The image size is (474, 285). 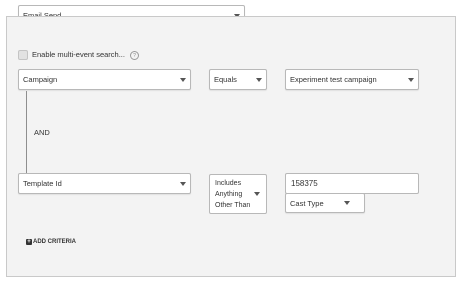 I want to click on cast-type-value: Cast Type, so click(x=307, y=203).